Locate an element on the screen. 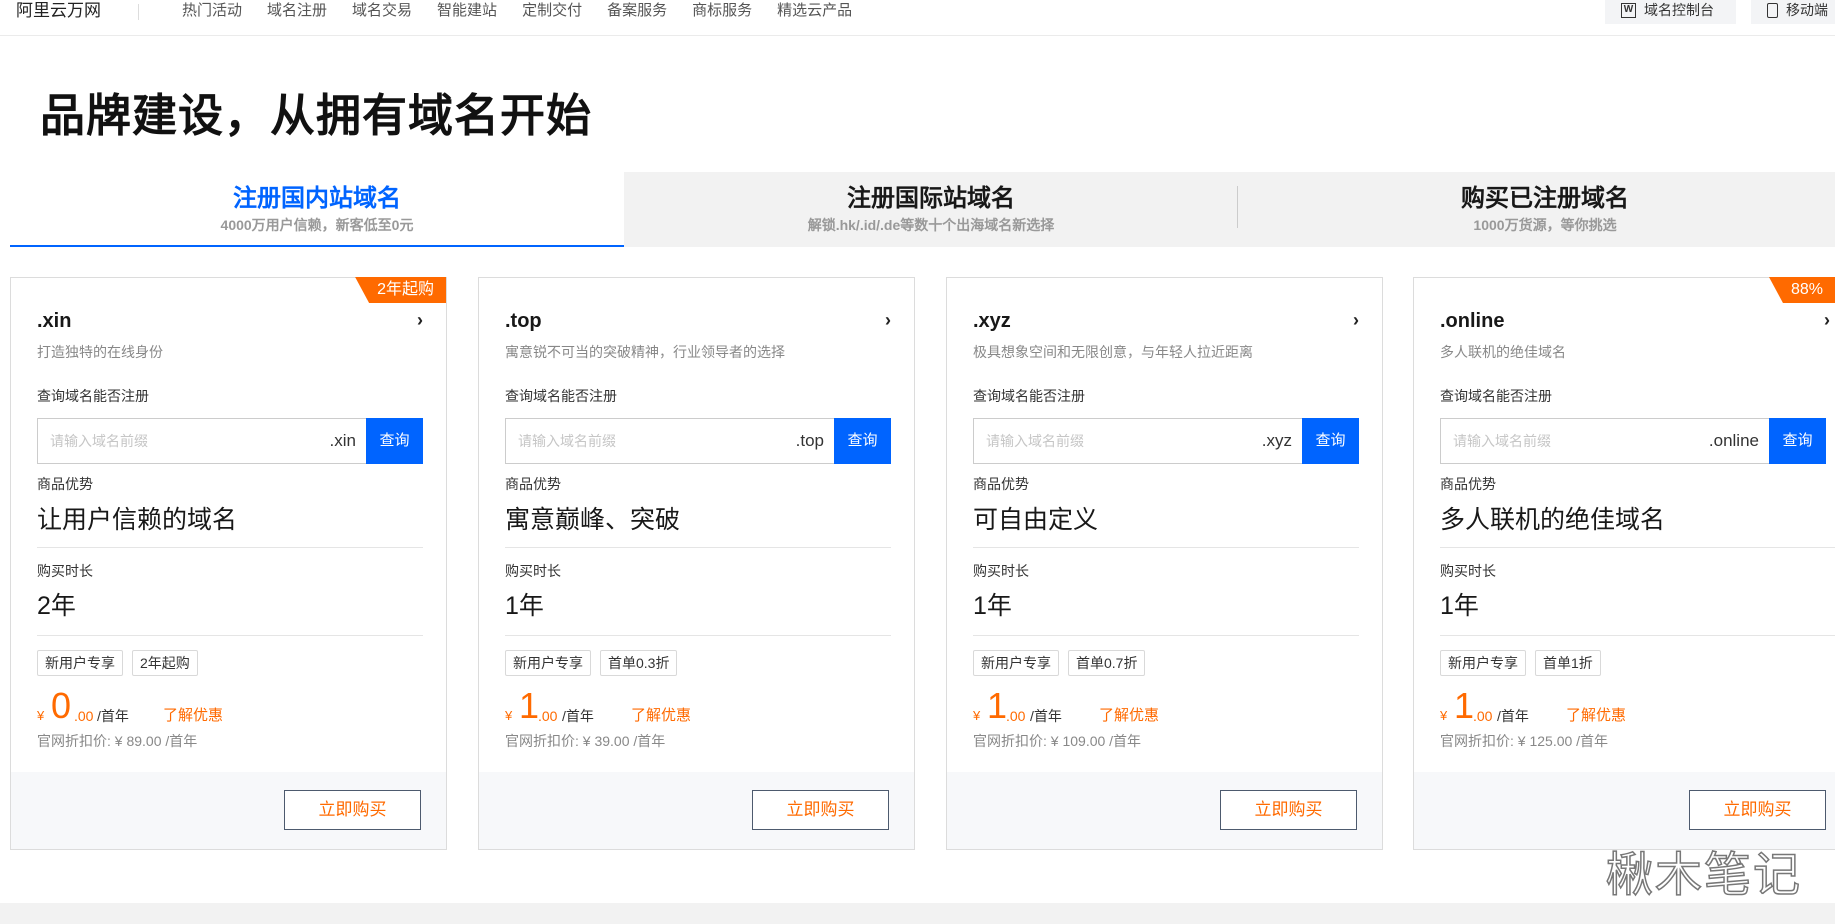 The width and height of the screenshot is (1835, 924). reference-price: 官网折扣价: ¥ 89.00 /首年 is located at coordinates (117, 741).